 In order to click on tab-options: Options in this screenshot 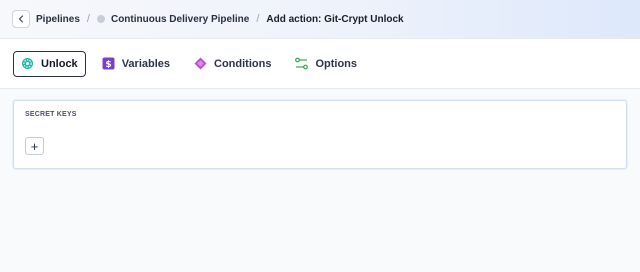, I will do `click(326, 64)`.